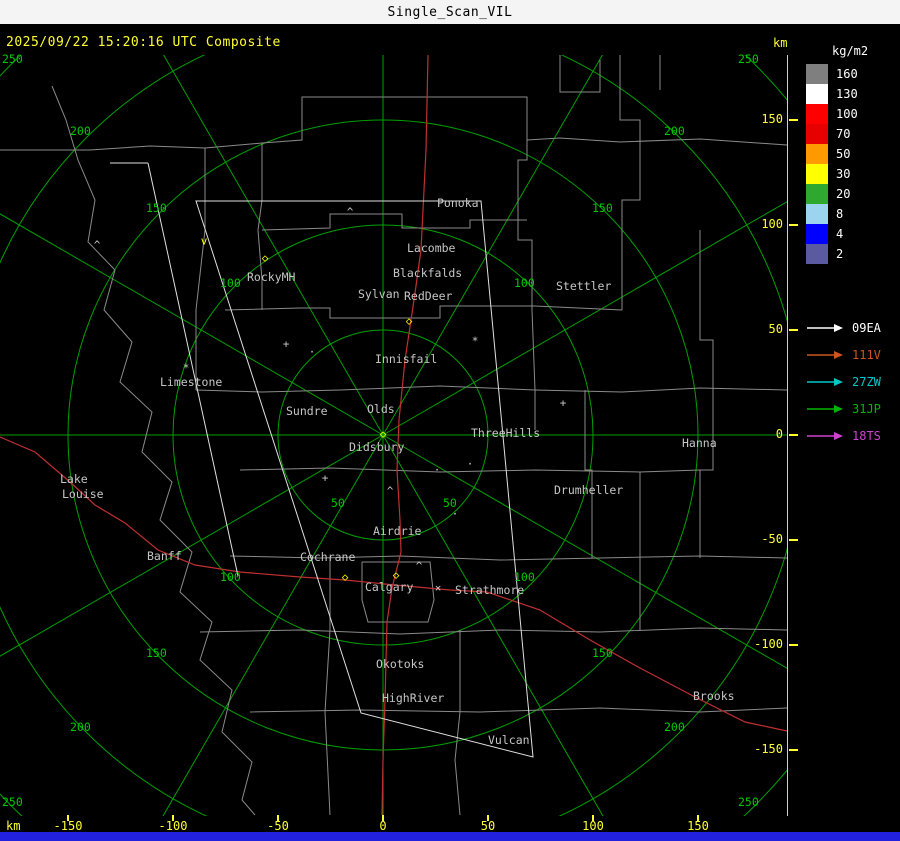 This screenshot has width=900, height=841. What do you see at coordinates (843, 327) in the screenshot?
I see `track-legend-item: 09EA` at bounding box center [843, 327].